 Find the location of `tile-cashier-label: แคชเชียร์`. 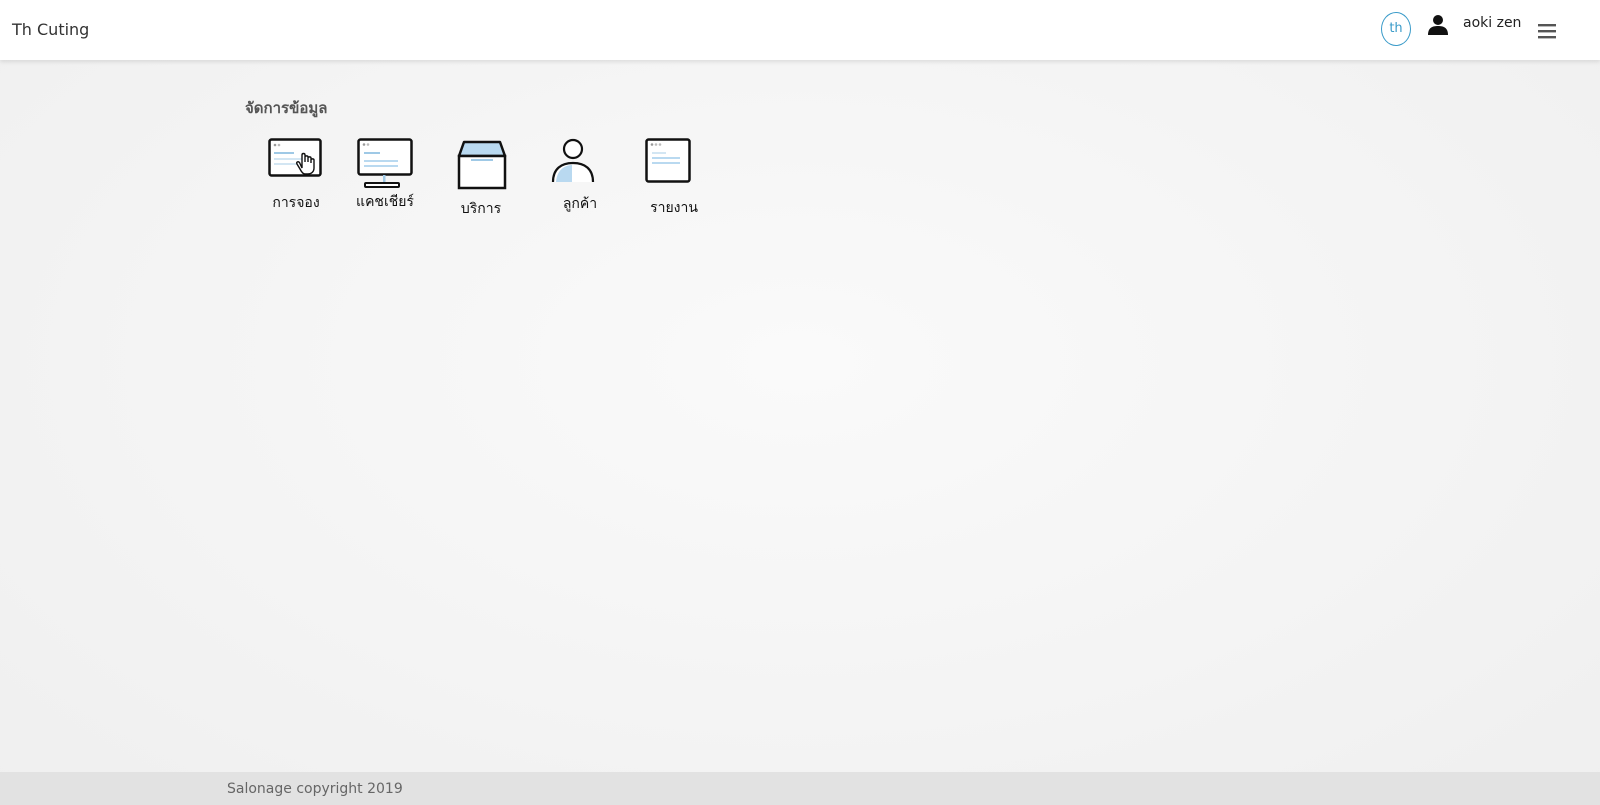

tile-cashier-label: แคชเชียร์ is located at coordinates (385, 202).